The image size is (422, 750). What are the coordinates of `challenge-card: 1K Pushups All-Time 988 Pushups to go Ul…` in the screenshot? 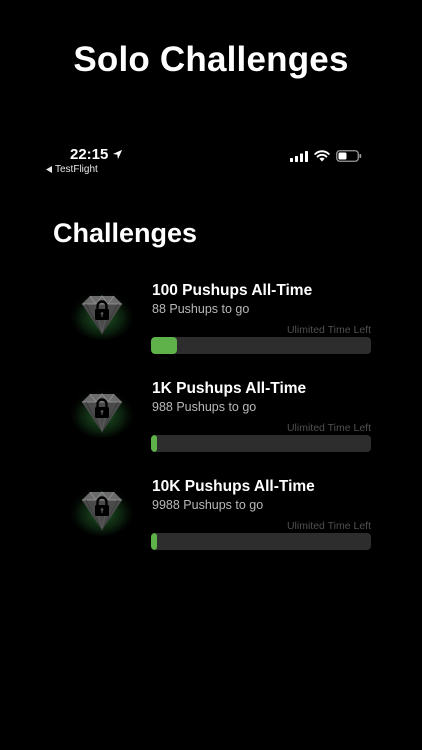 It's located at (211, 421).